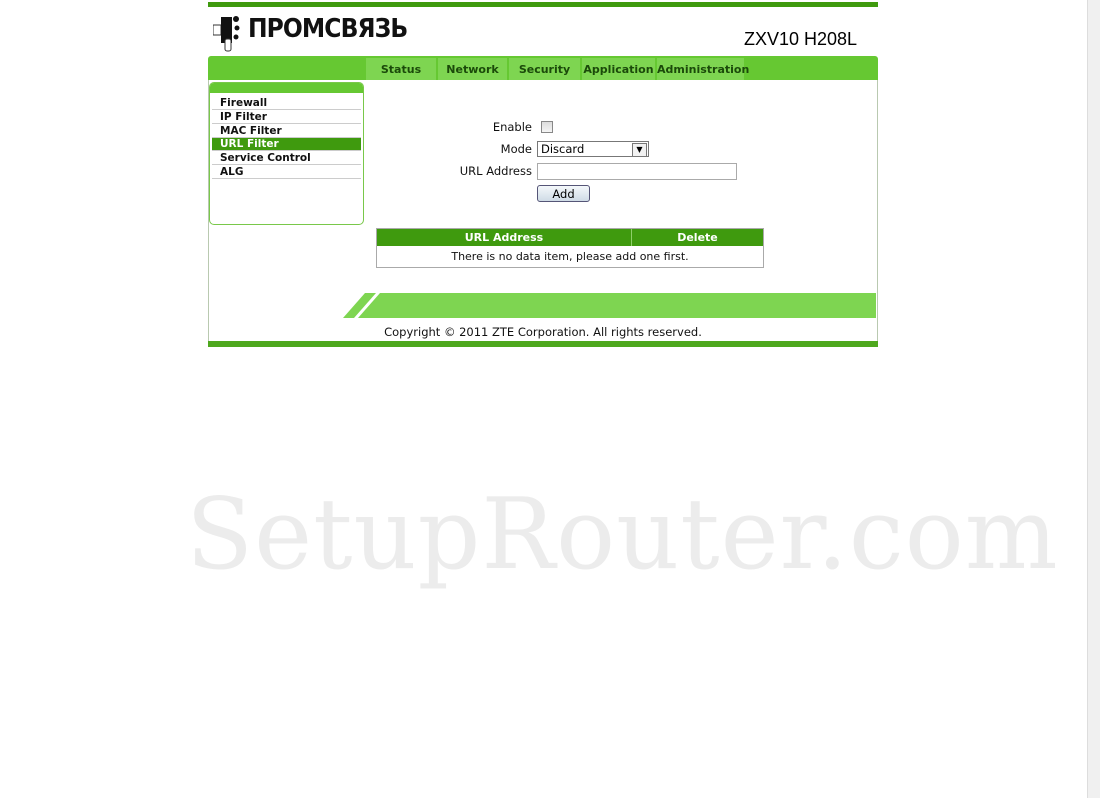  What do you see at coordinates (637, 171) in the screenshot?
I see `url-address-input` at bounding box center [637, 171].